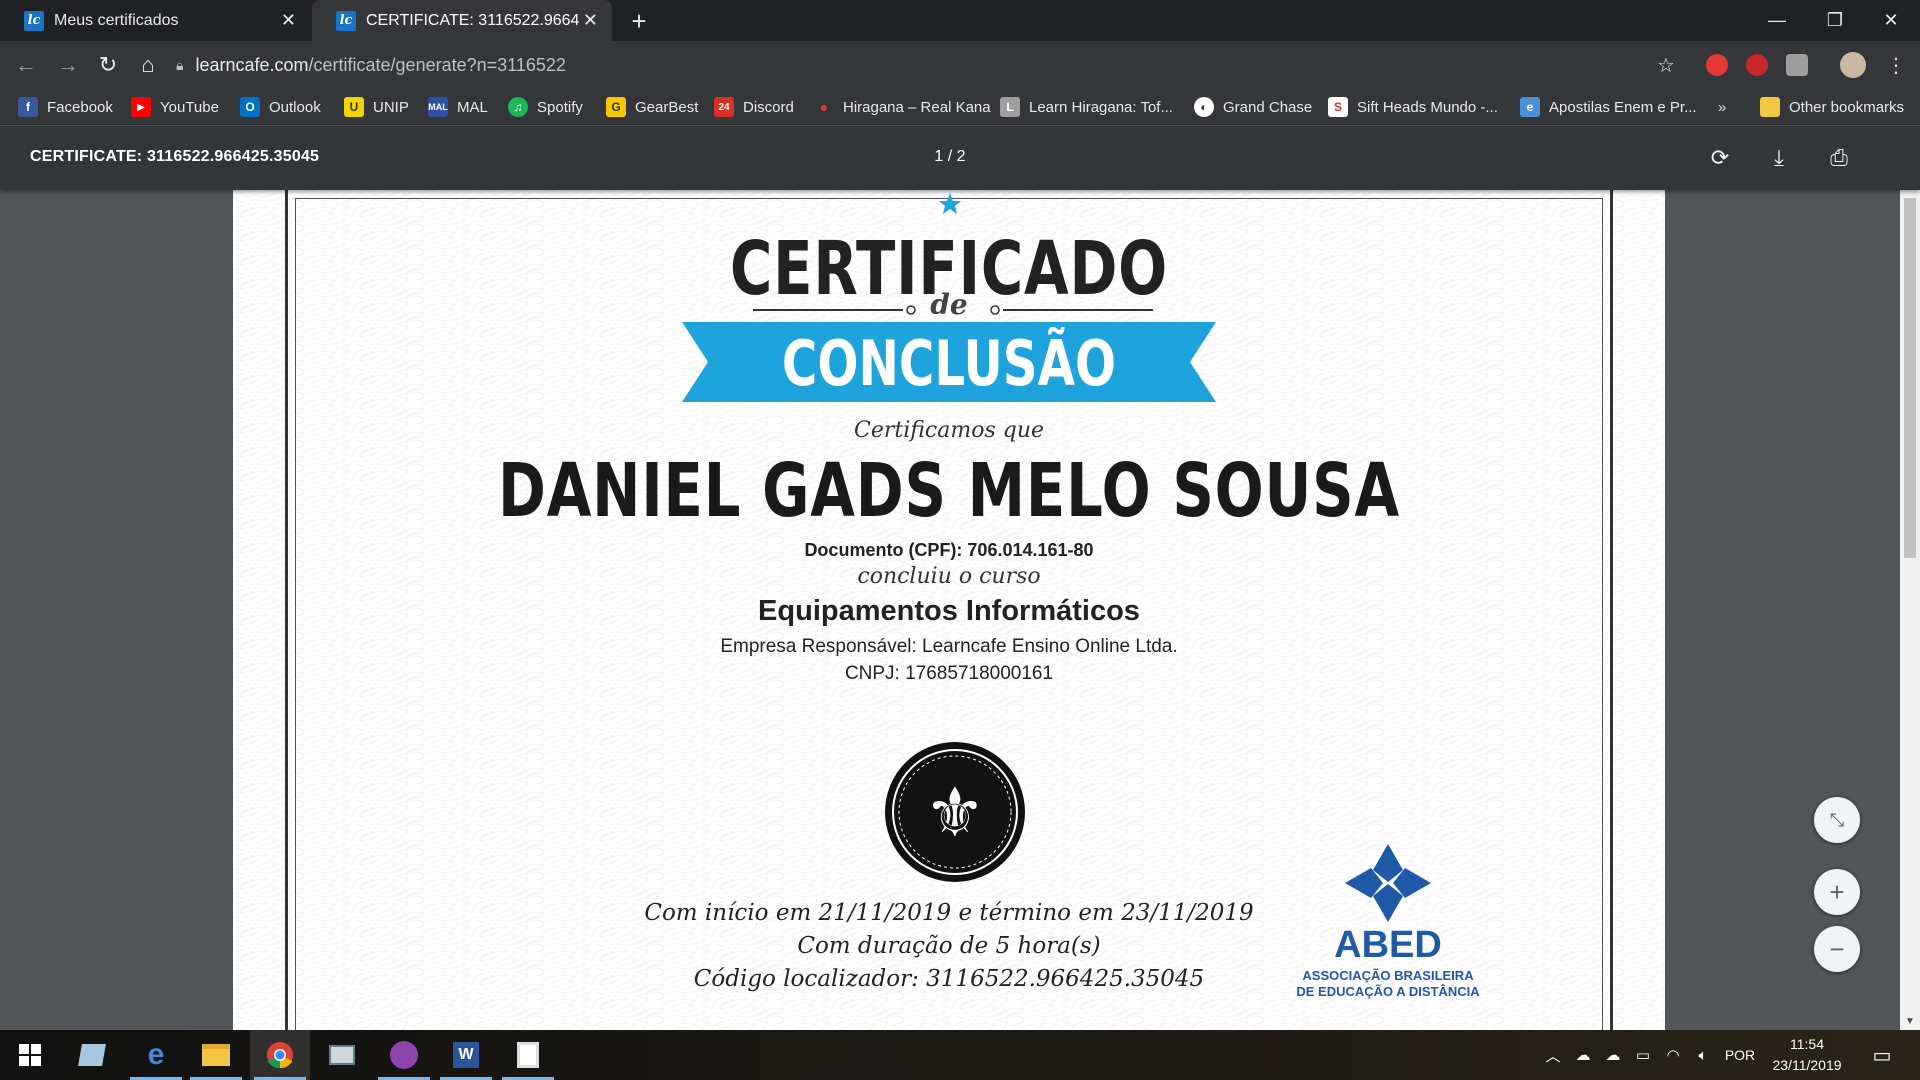  What do you see at coordinates (1835, 20) in the screenshot?
I see `restore-button: ❐` at bounding box center [1835, 20].